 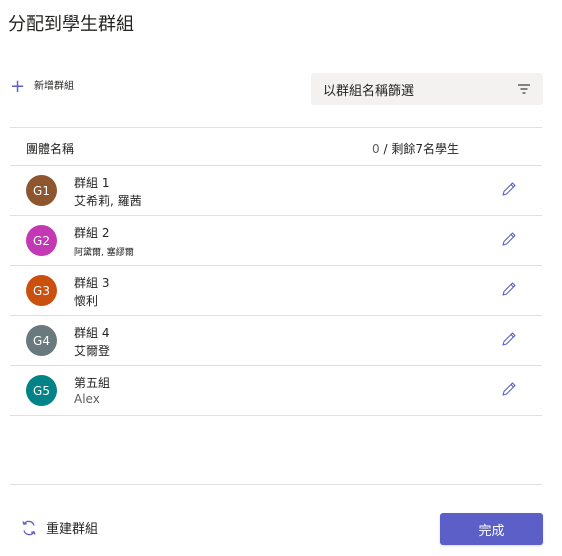 I want to click on regroup-label: 重建群組, so click(x=72, y=529).